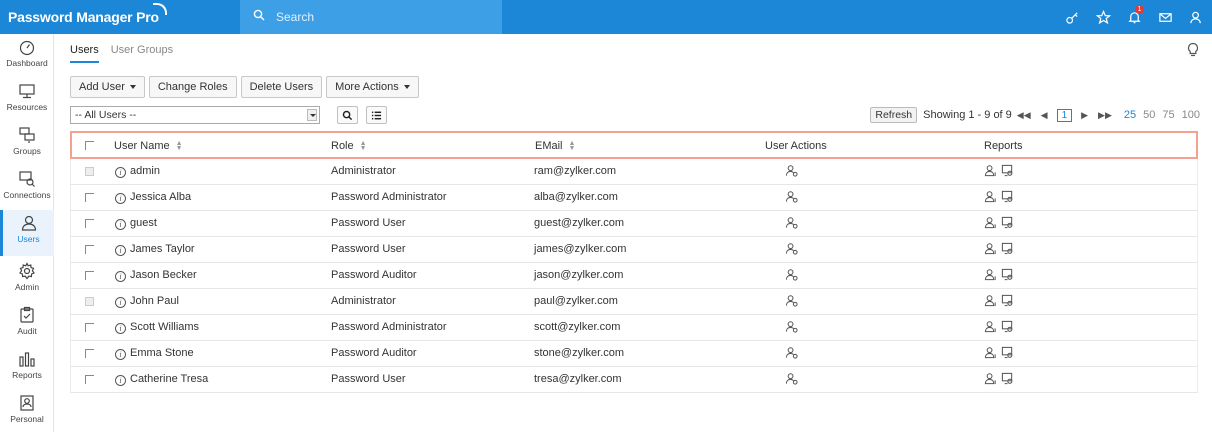 The width and height of the screenshot is (1212, 432). I want to click on prev-page-icon: ◀, so click(1044, 115).